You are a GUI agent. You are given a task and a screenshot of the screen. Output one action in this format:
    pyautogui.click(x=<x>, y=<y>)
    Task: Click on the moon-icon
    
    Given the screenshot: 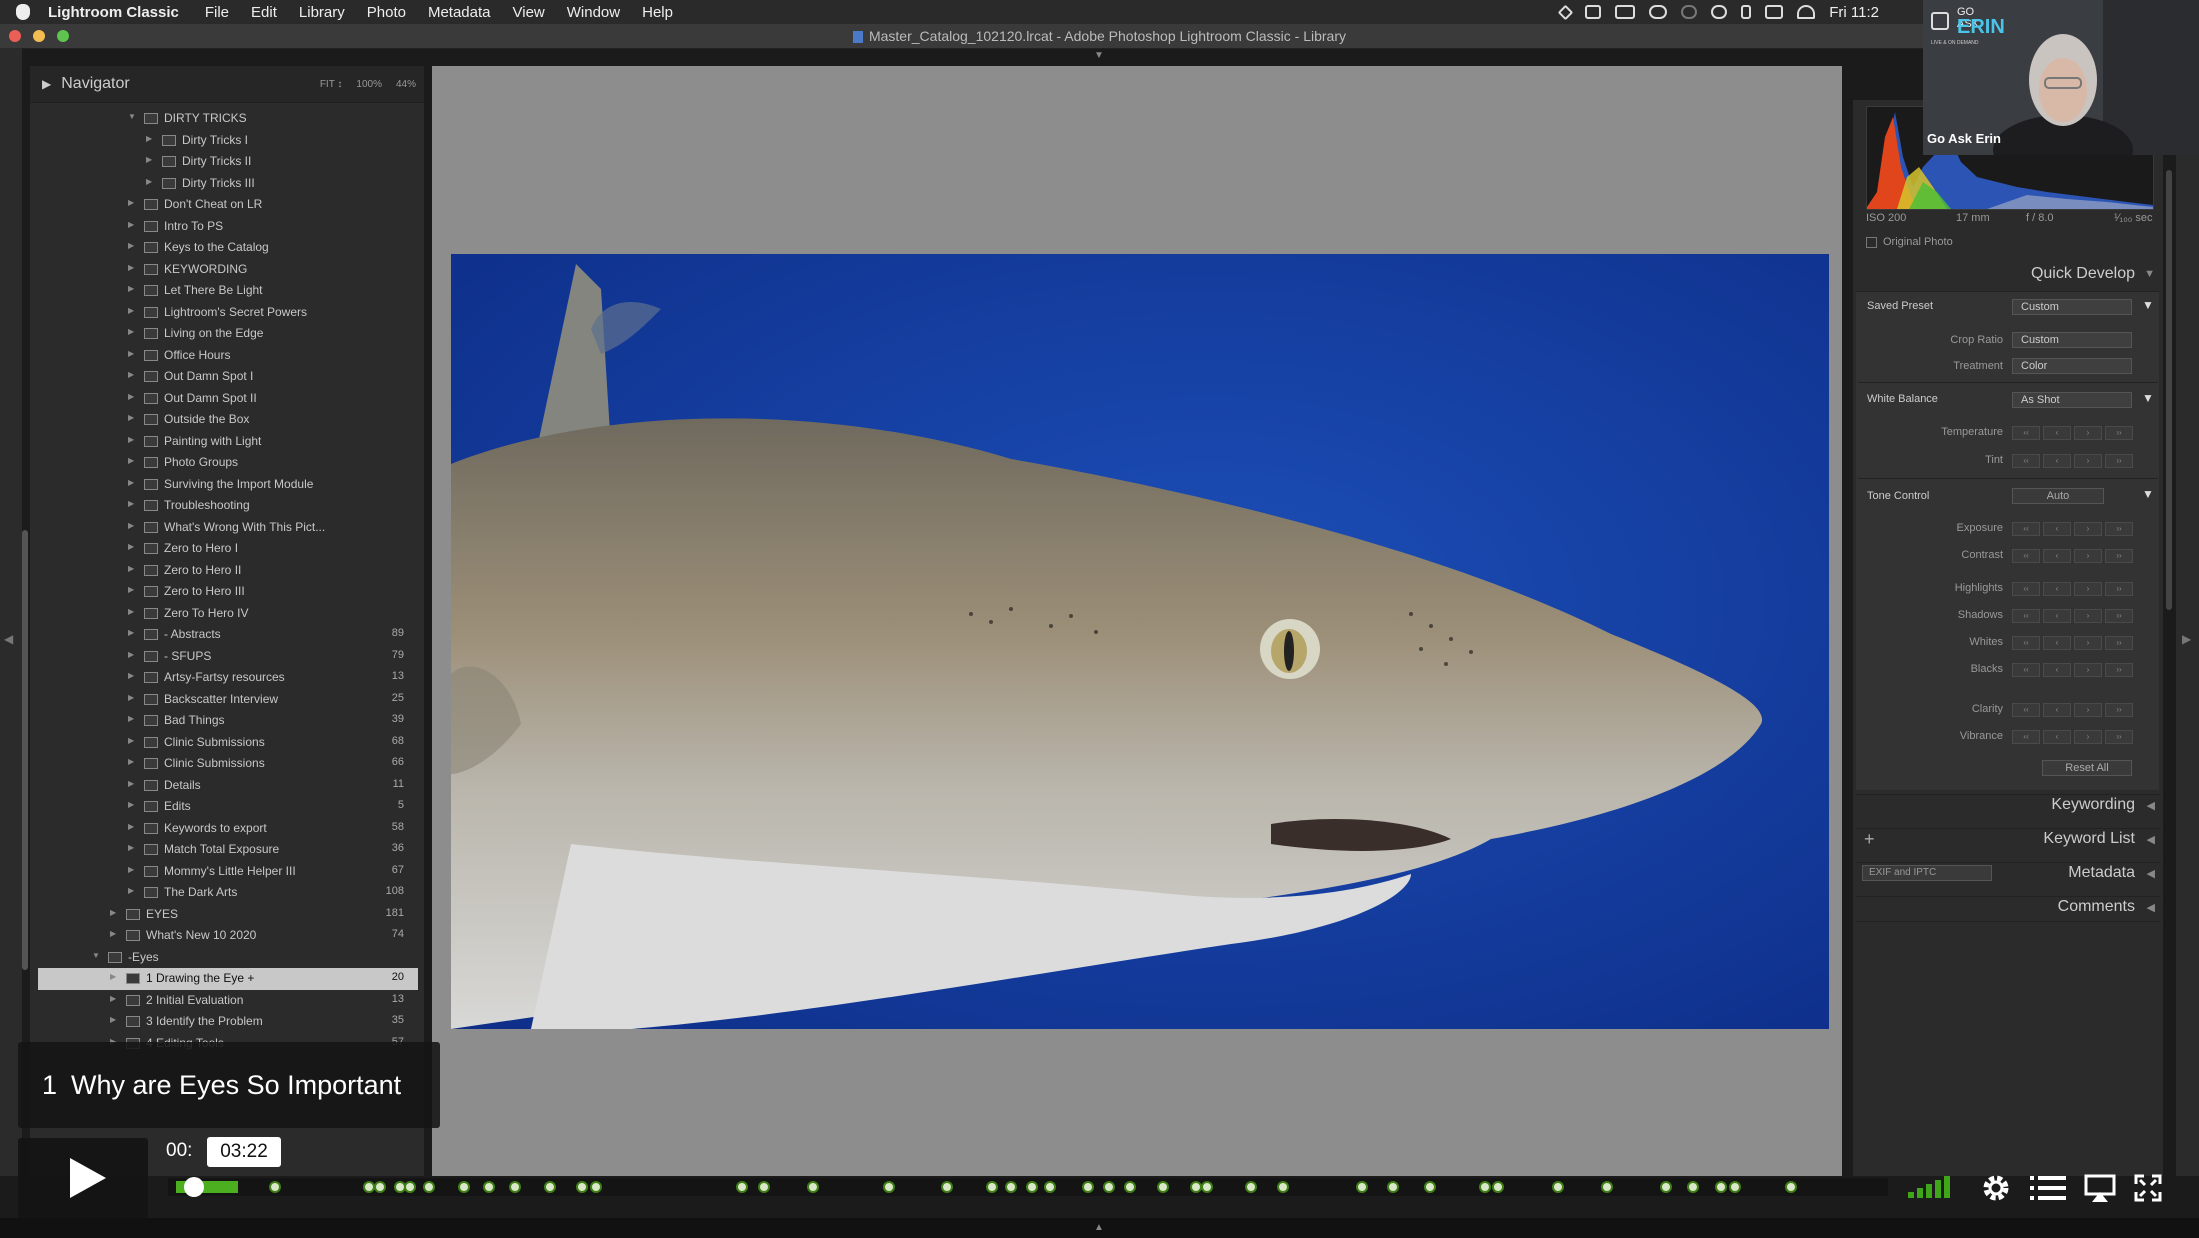 What is the action you would take?
    pyautogui.click(x=1689, y=12)
    